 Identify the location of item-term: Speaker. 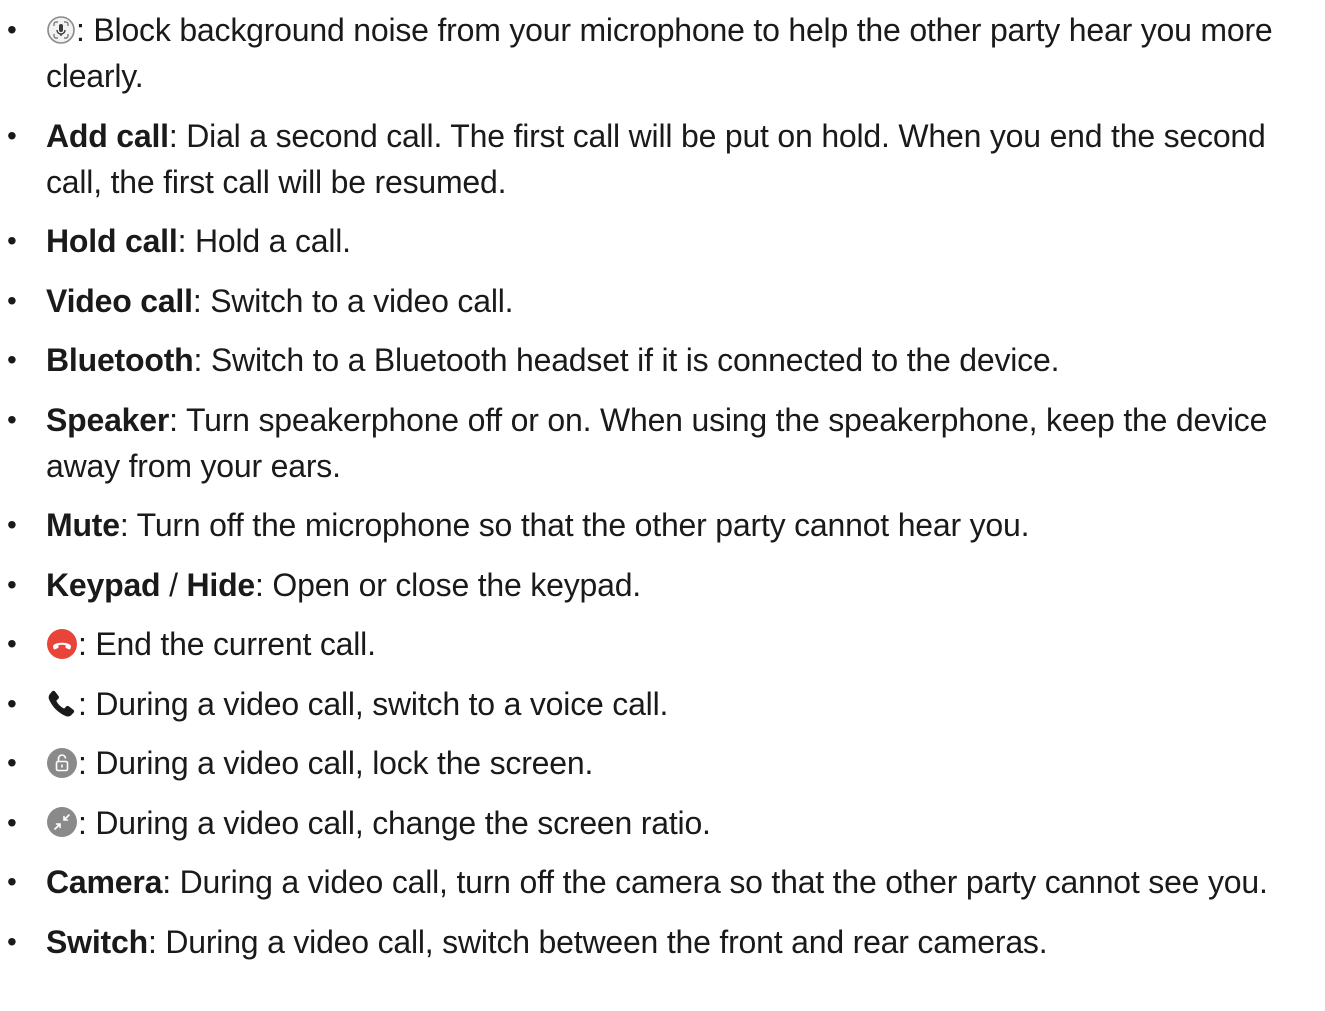
(108, 419).